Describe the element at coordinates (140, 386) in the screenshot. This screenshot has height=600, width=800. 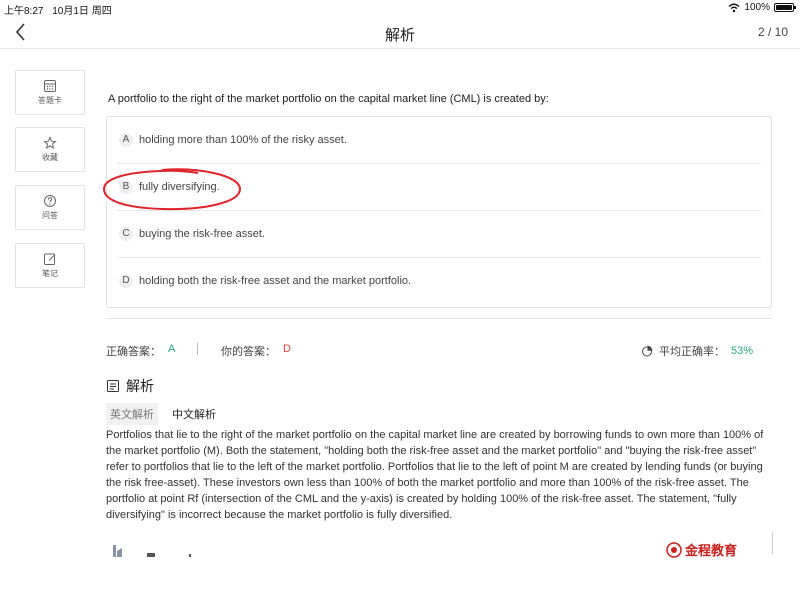
I see `analysis-title: 解析` at that location.